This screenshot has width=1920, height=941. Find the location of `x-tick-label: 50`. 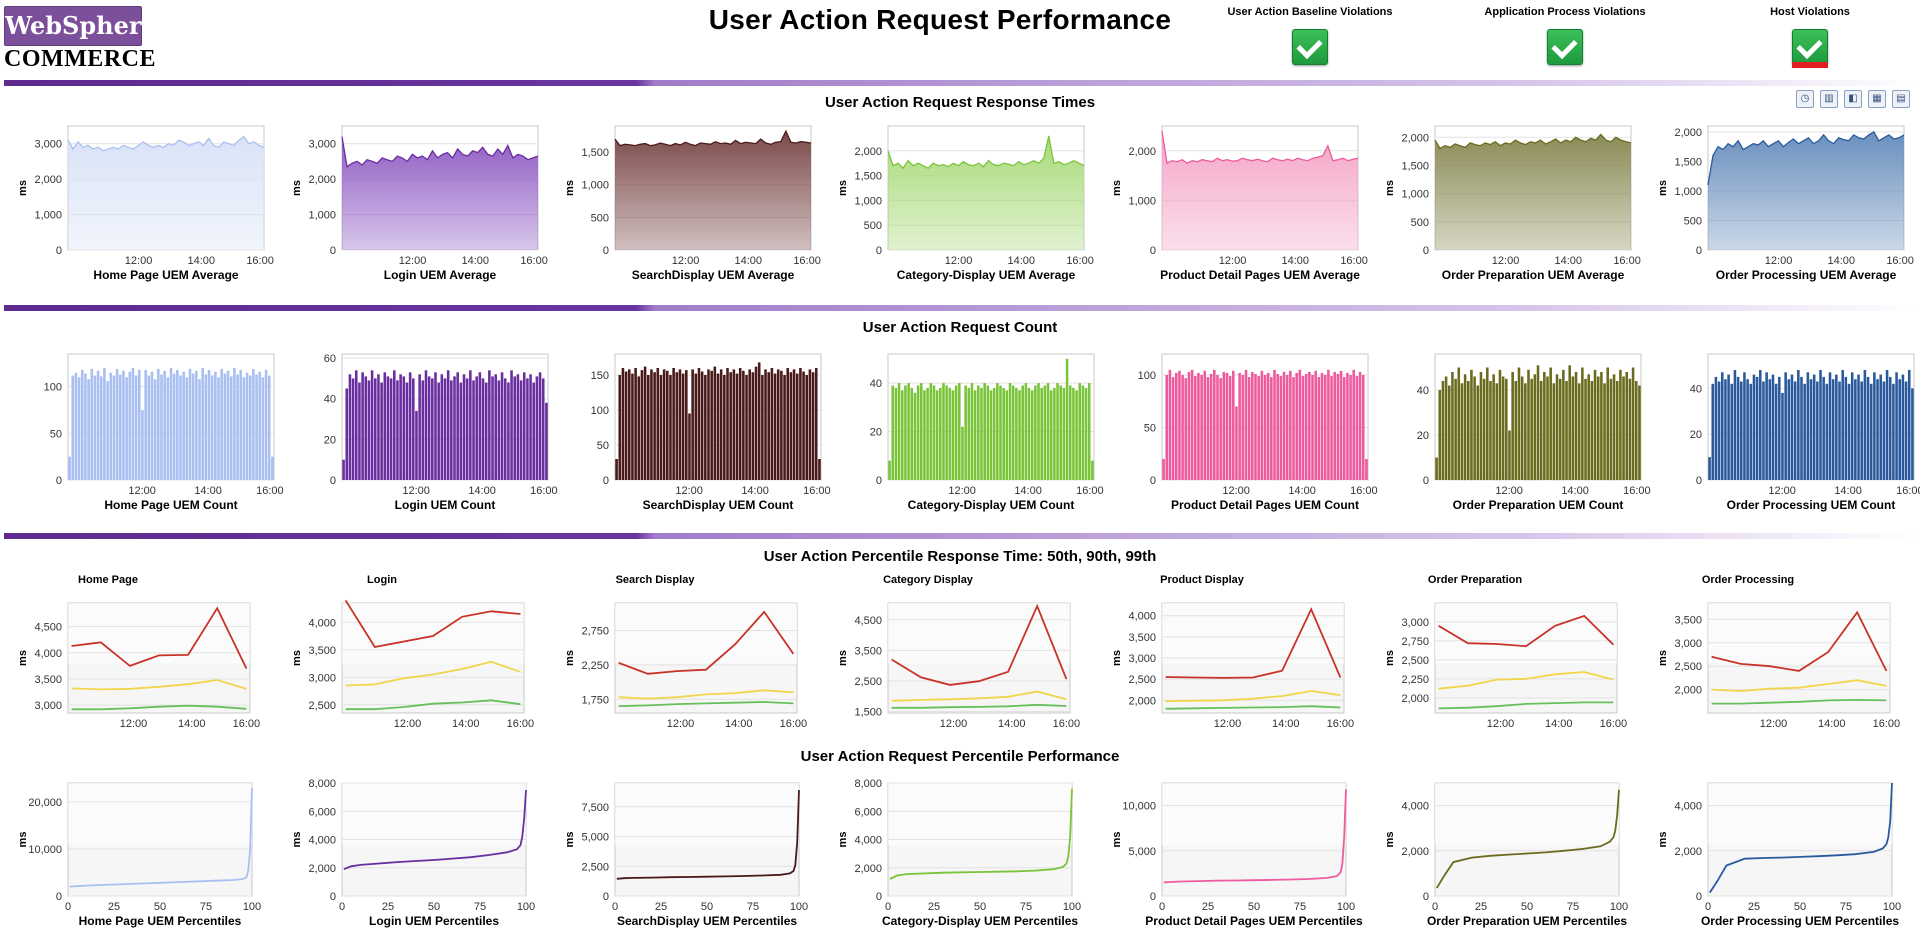

x-tick-label: 50 is located at coordinates (1254, 907).